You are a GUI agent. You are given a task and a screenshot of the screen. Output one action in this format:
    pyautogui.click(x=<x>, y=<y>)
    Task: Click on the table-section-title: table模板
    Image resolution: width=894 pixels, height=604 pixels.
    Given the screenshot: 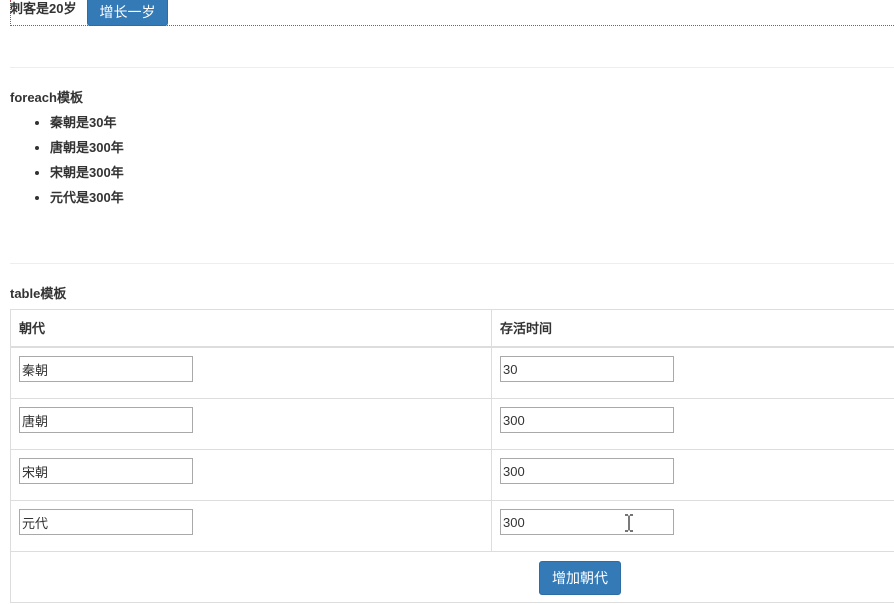 What is the action you would take?
    pyautogui.click(x=38, y=293)
    